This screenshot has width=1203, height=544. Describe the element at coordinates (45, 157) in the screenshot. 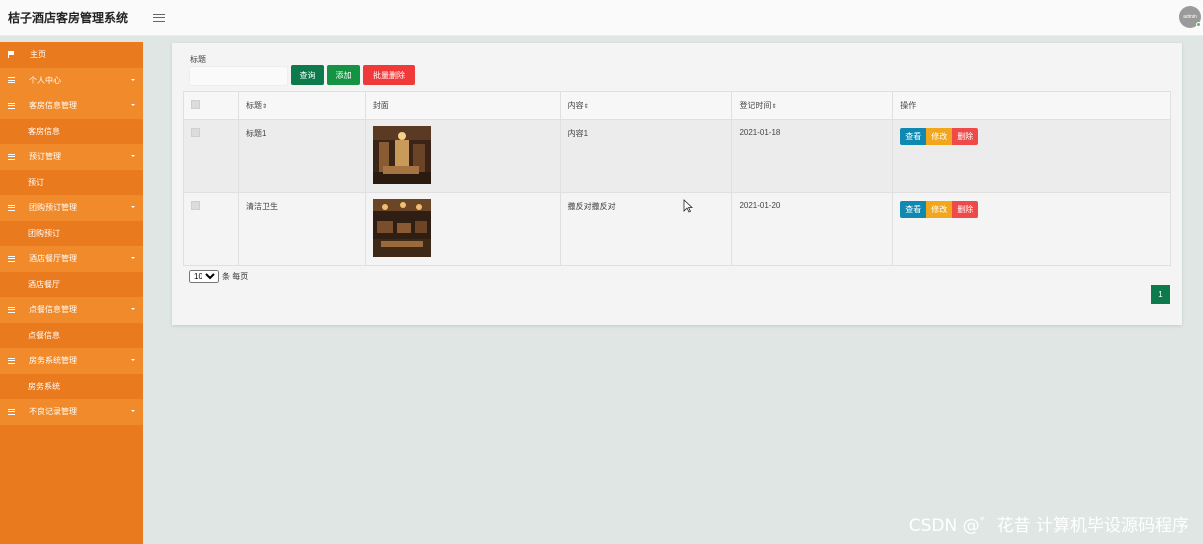

I see `sidebar-item-label: 预订管理` at that location.